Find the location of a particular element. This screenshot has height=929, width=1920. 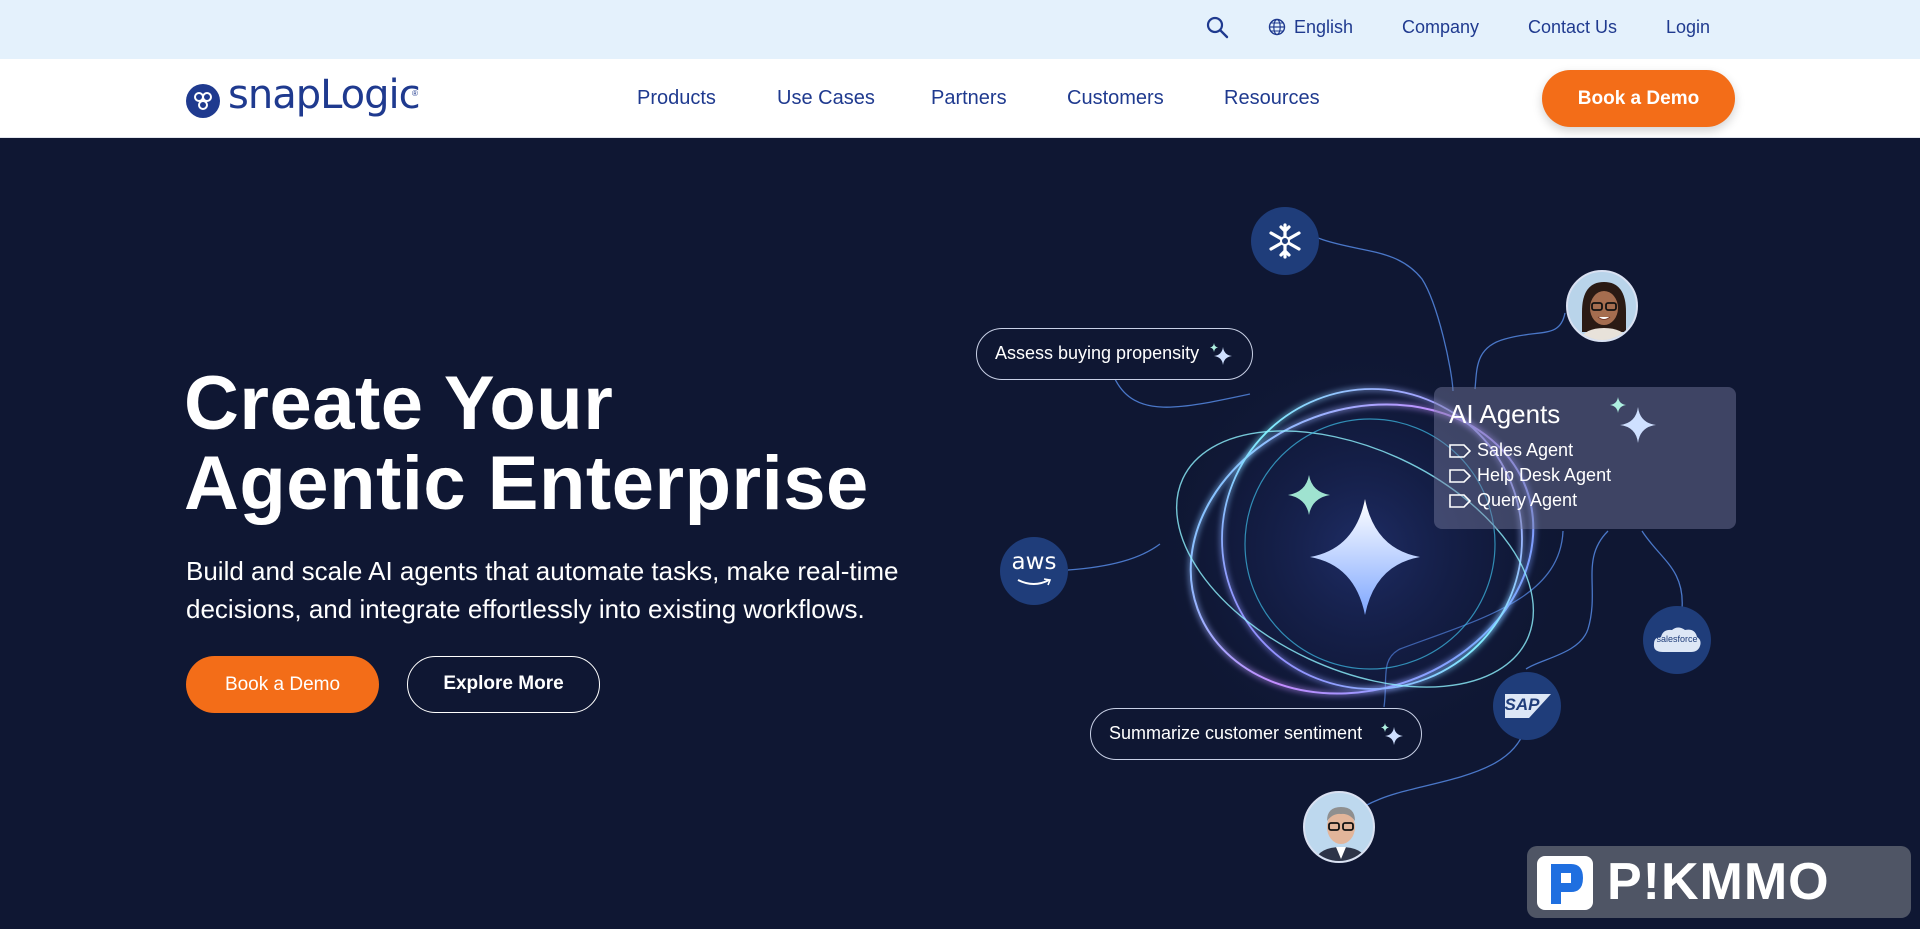

hero-title-line2: Agentic Enterprise is located at coordinates (526, 483).